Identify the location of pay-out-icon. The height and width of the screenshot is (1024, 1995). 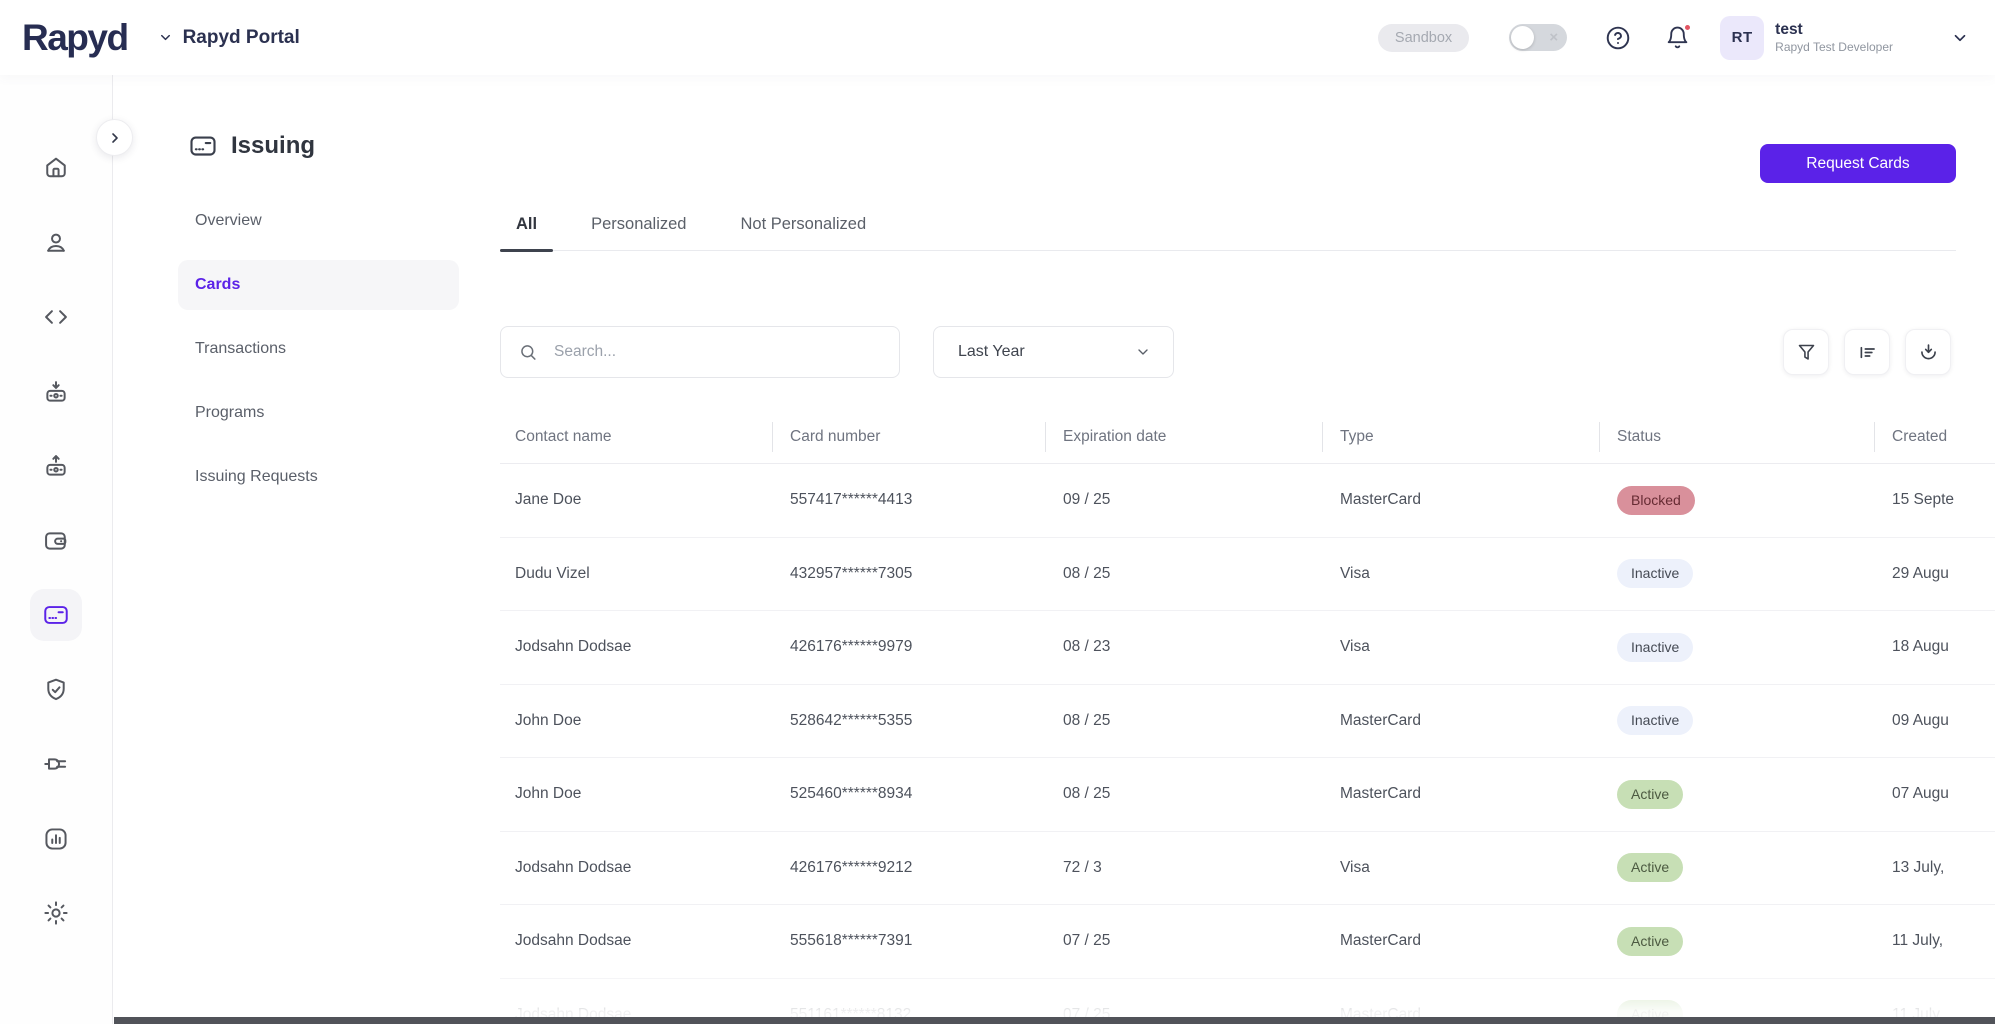
(56, 466).